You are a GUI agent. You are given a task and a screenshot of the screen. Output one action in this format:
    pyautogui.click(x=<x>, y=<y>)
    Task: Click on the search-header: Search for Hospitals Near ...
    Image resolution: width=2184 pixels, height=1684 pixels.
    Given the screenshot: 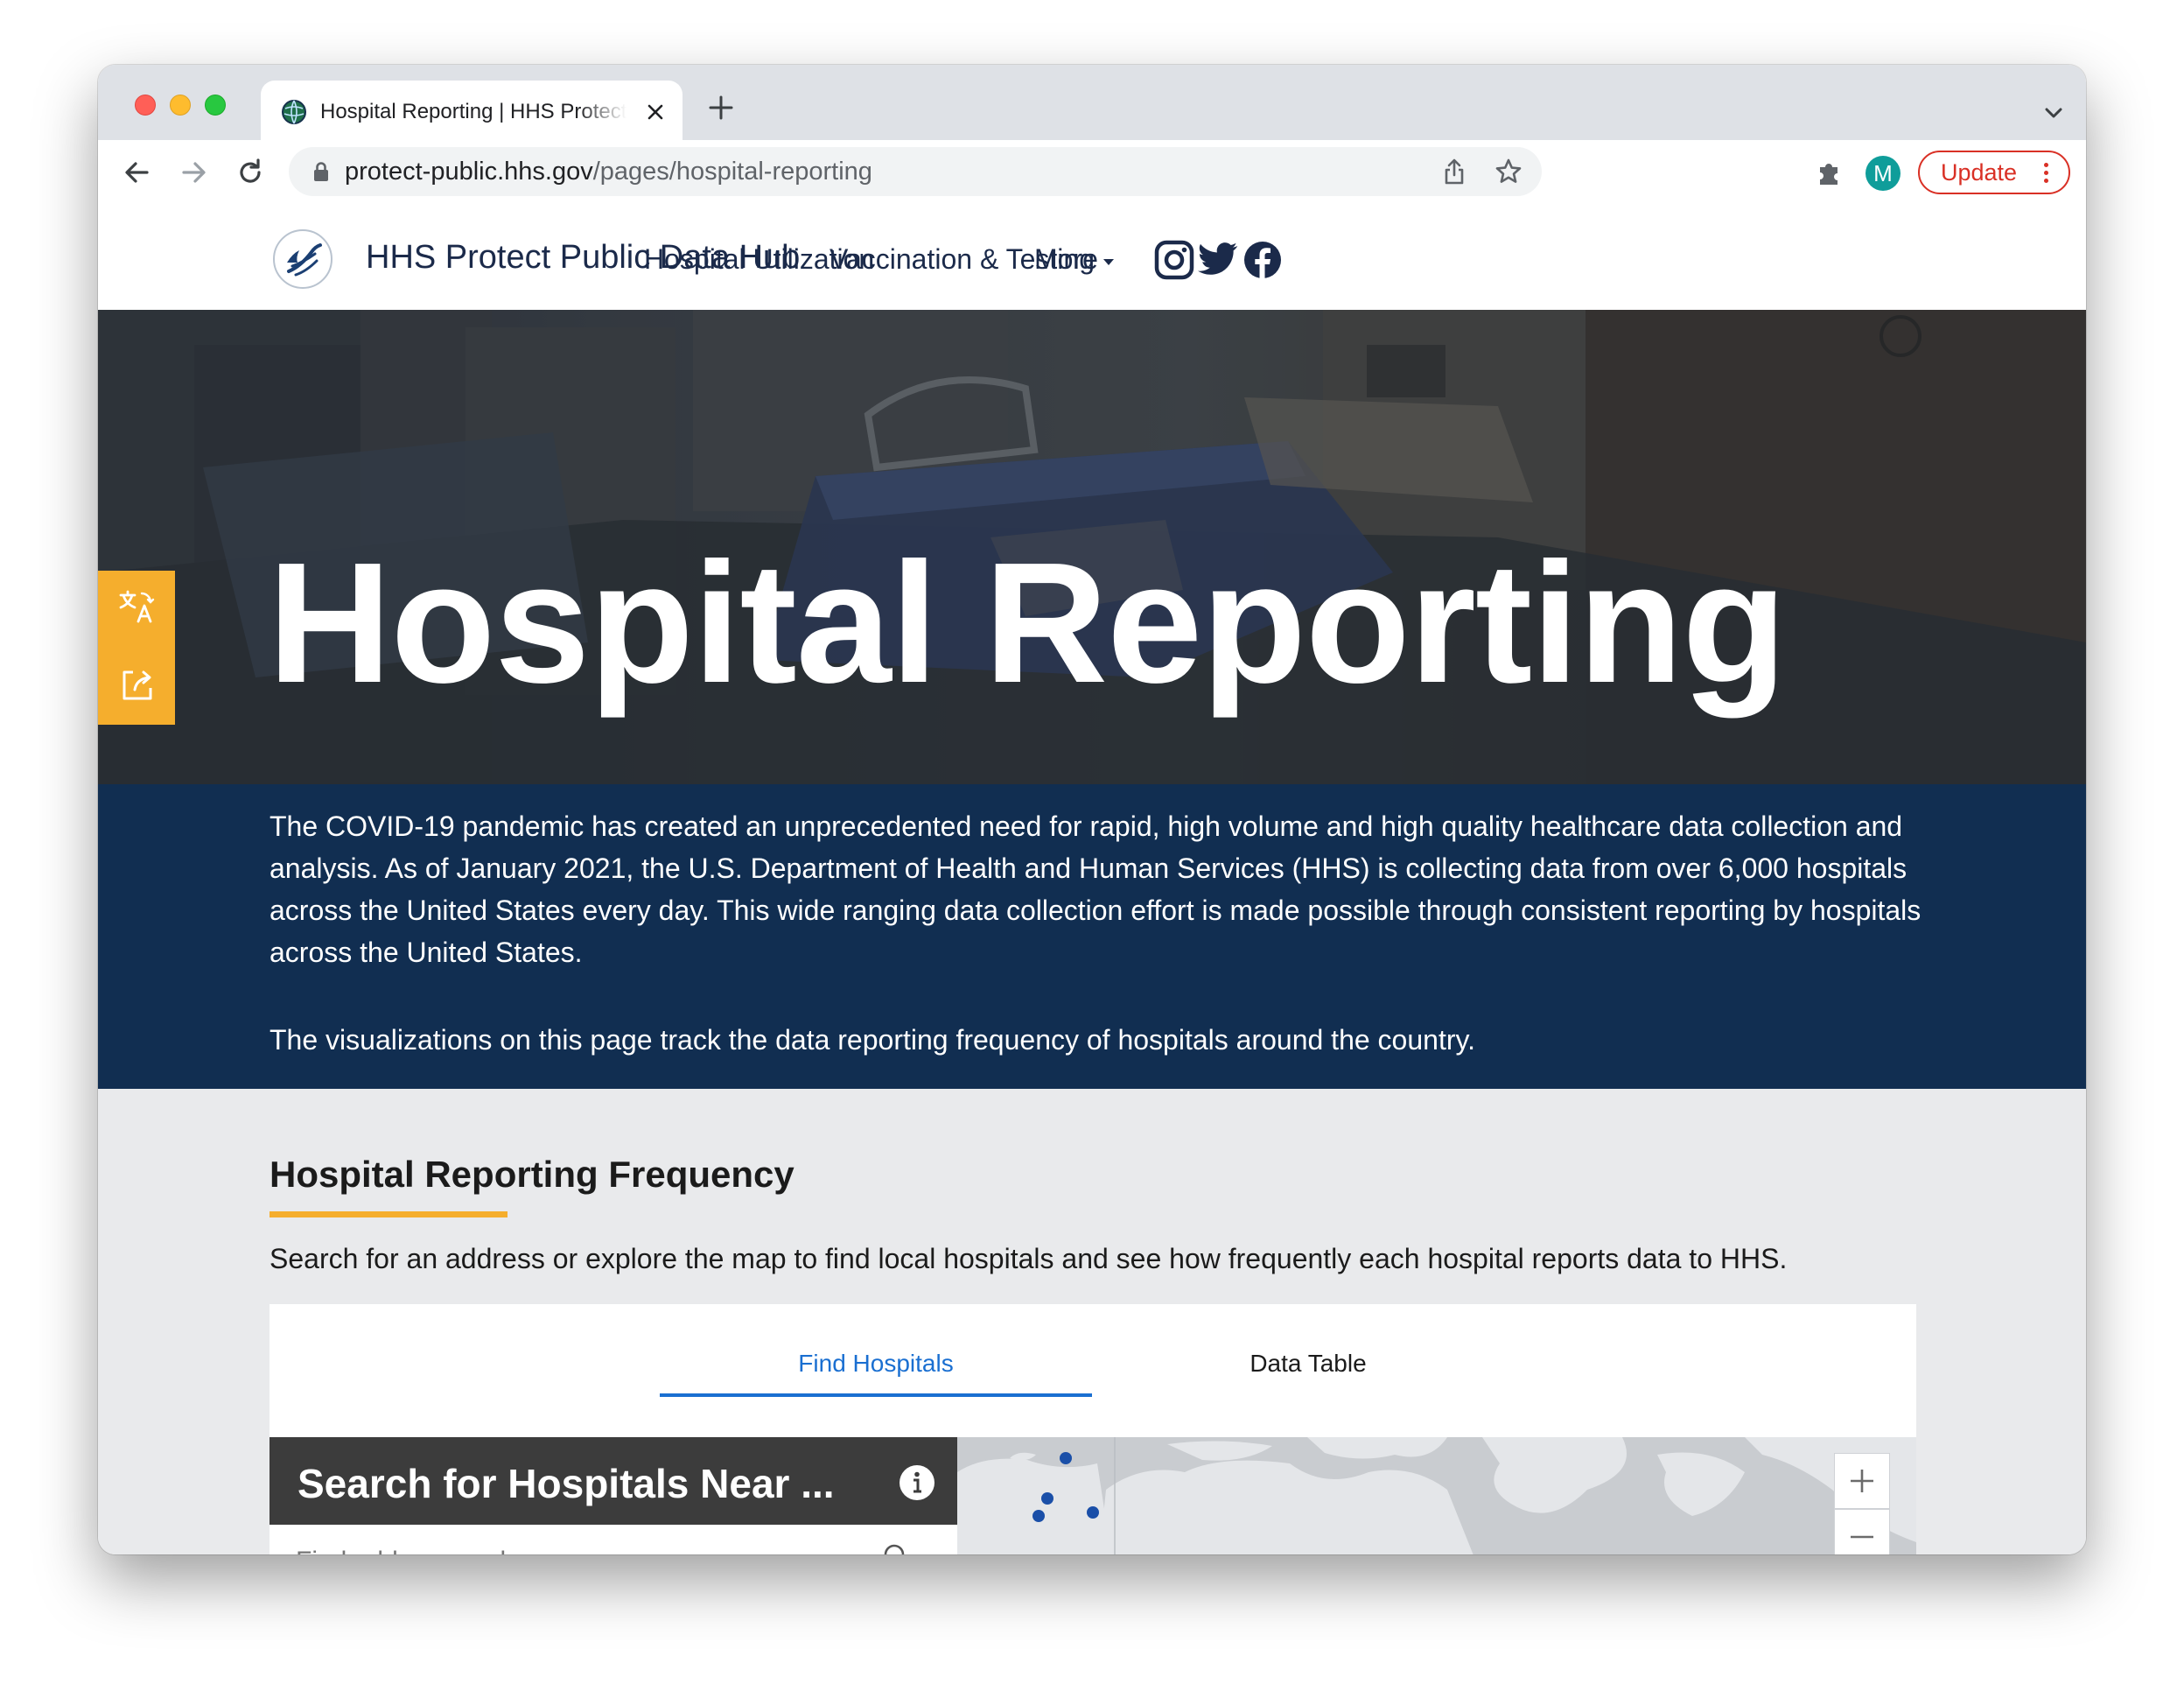 What is the action you would take?
    pyautogui.click(x=613, y=1481)
    